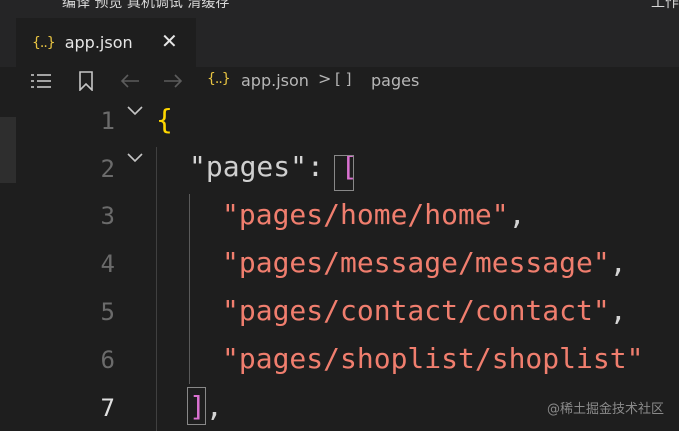 The width and height of the screenshot is (679, 431). I want to click on watermark: @稀土掘金技术社区, so click(605, 409).